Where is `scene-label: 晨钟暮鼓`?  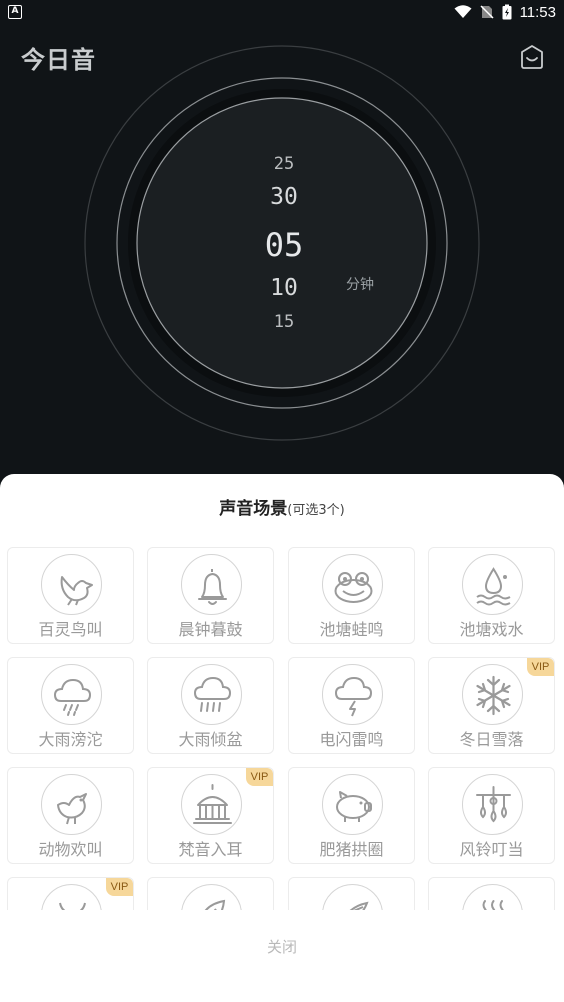
scene-label: 晨钟暮鼓 is located at coordinates (210, 629).